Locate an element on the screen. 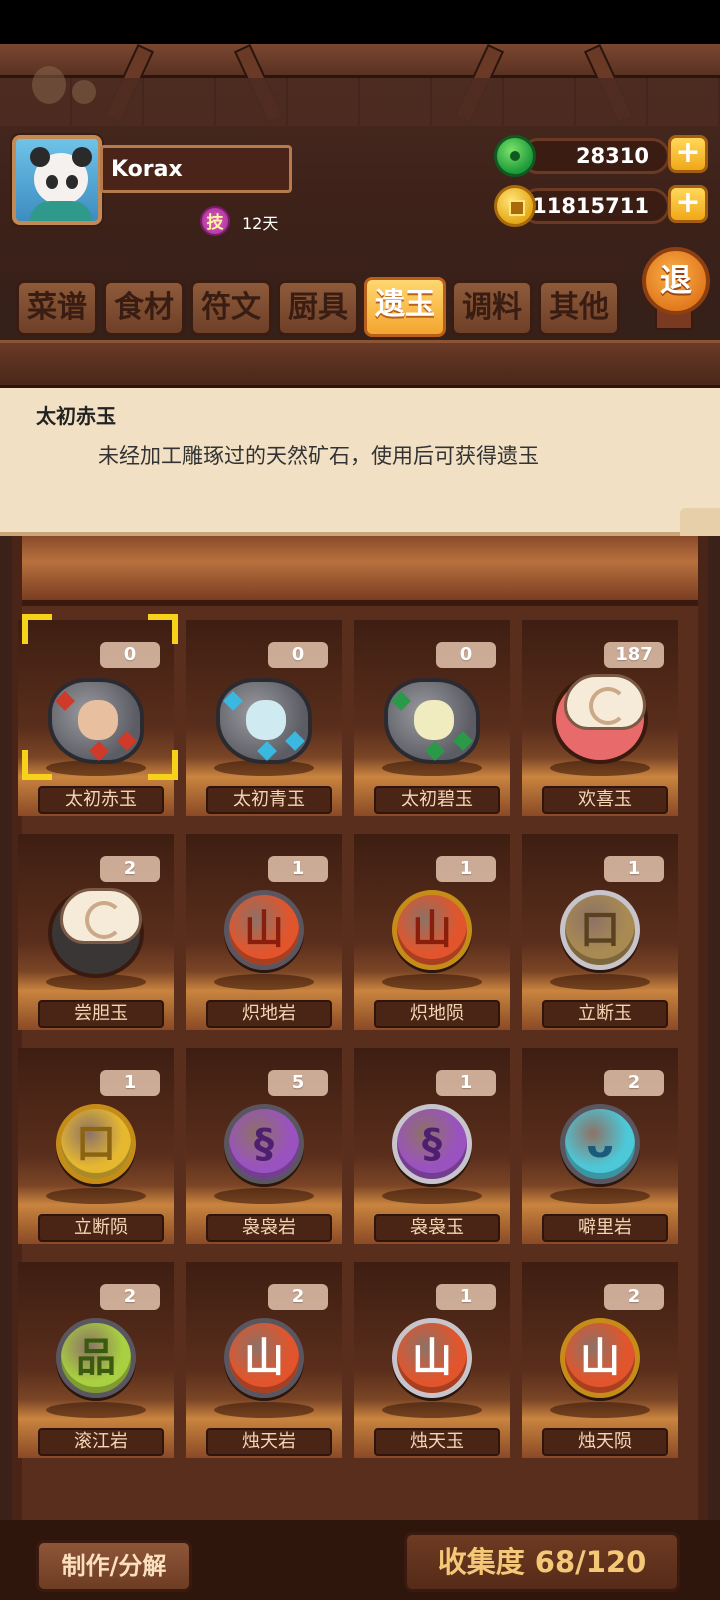 Image resolution: width=720 pixels, height=1600 pixels. item-slot: § 1 袅袅玉 is located at coordinates (432, 1146).